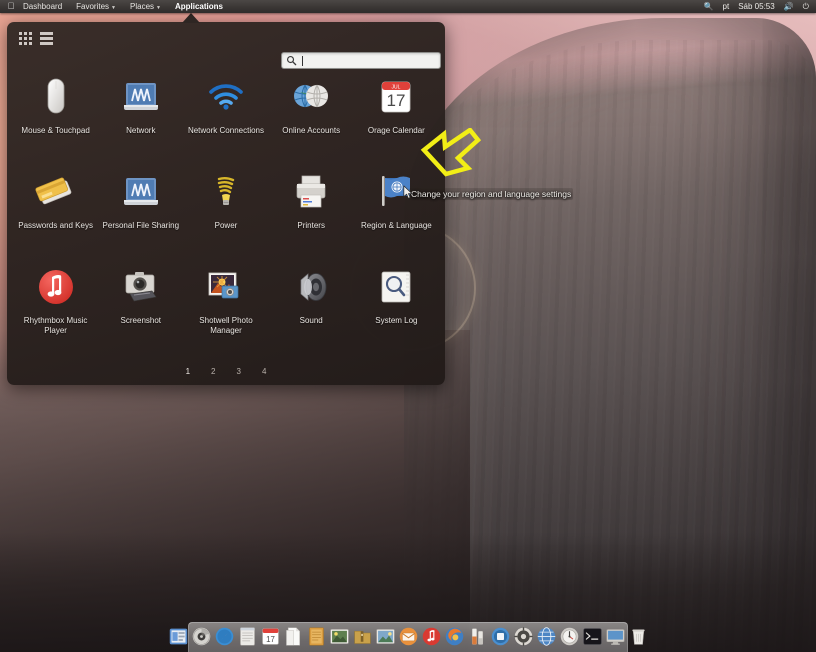 The height and width of the screenshot is (652, 816). What do you see at coordinates (311, 320) in the screenshot?
I see `app-label: Sound` at bounding box center [311, 320].